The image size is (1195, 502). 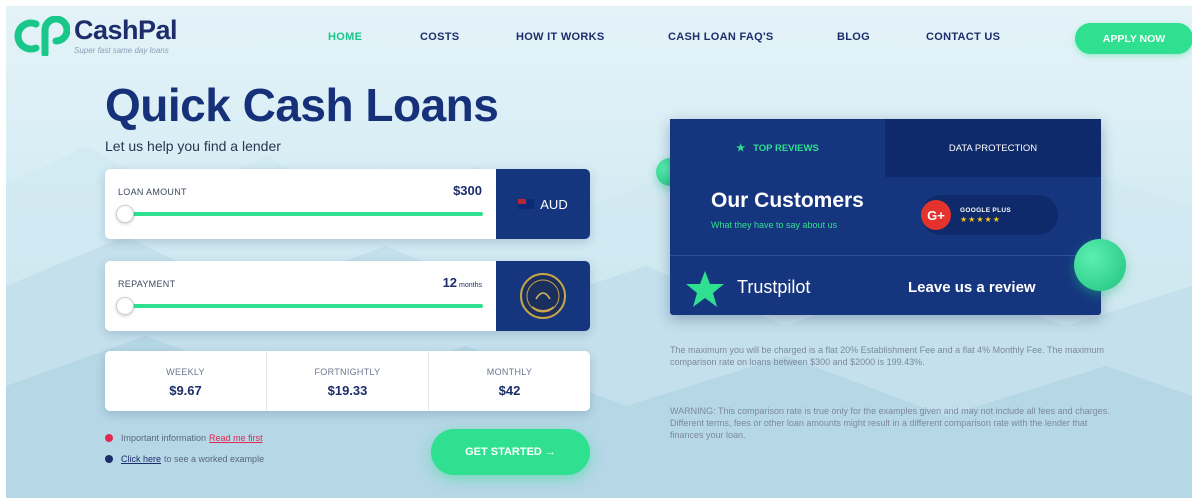 I want to click on payment-monthly: MONTHLY $42, so click(x=509, y=381).